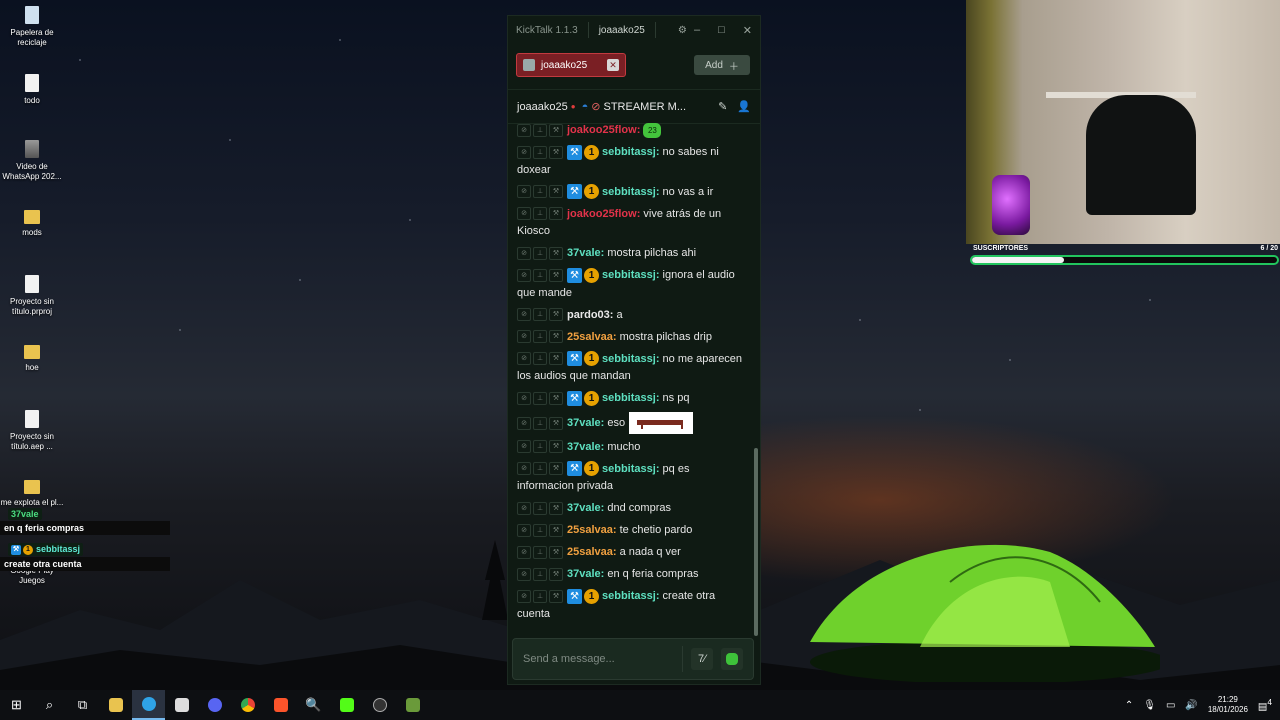 The image size is (1280, 720). Describe the element at coordinates (313, 705) in the screenshot. I see `magnifier-icon: 🔍` at that location.